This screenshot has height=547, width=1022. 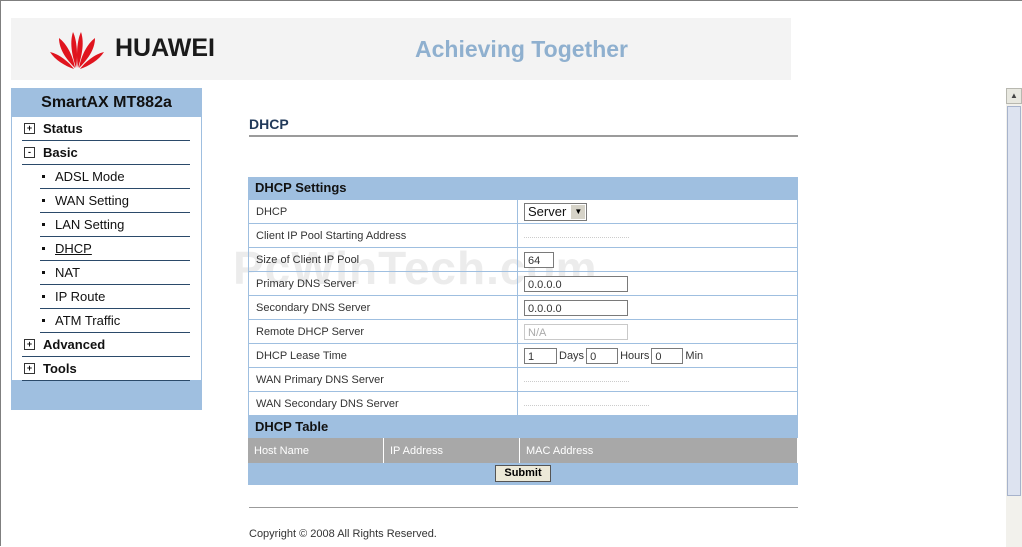 I want to click on row-label: Remote DHCP Server, so click(x=383, y=331).